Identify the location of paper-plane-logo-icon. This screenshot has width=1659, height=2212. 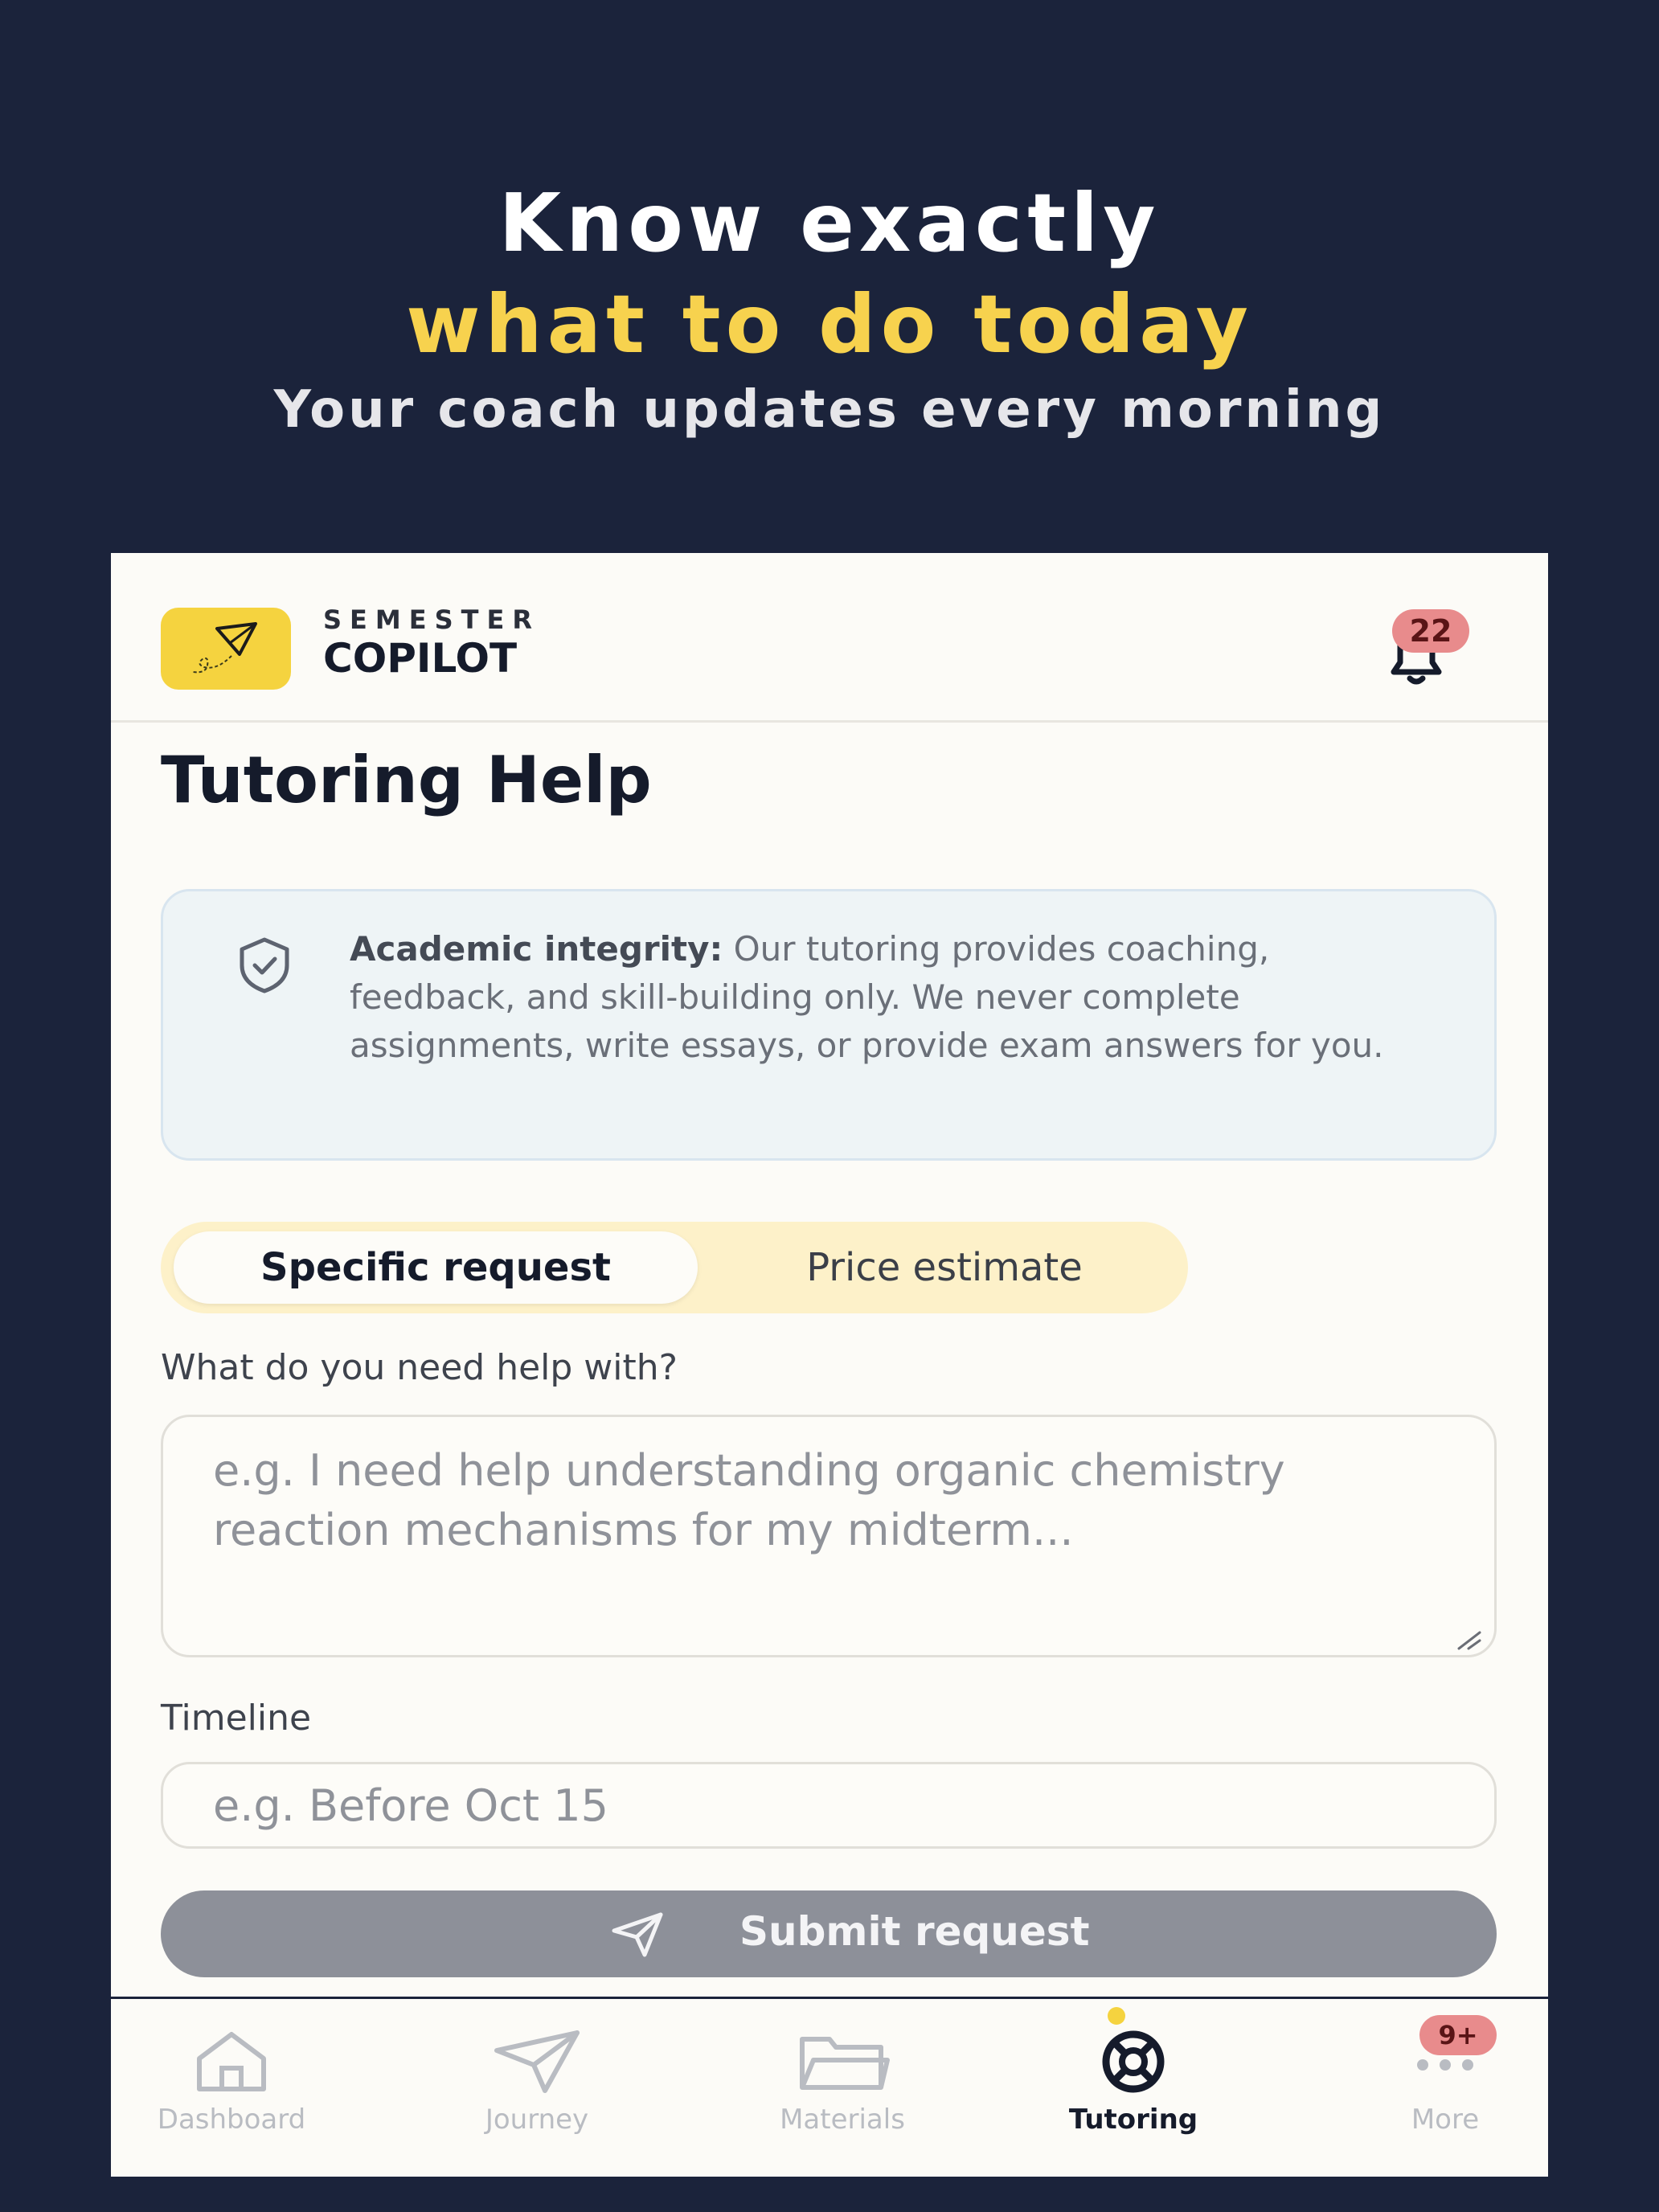
(224, 648).